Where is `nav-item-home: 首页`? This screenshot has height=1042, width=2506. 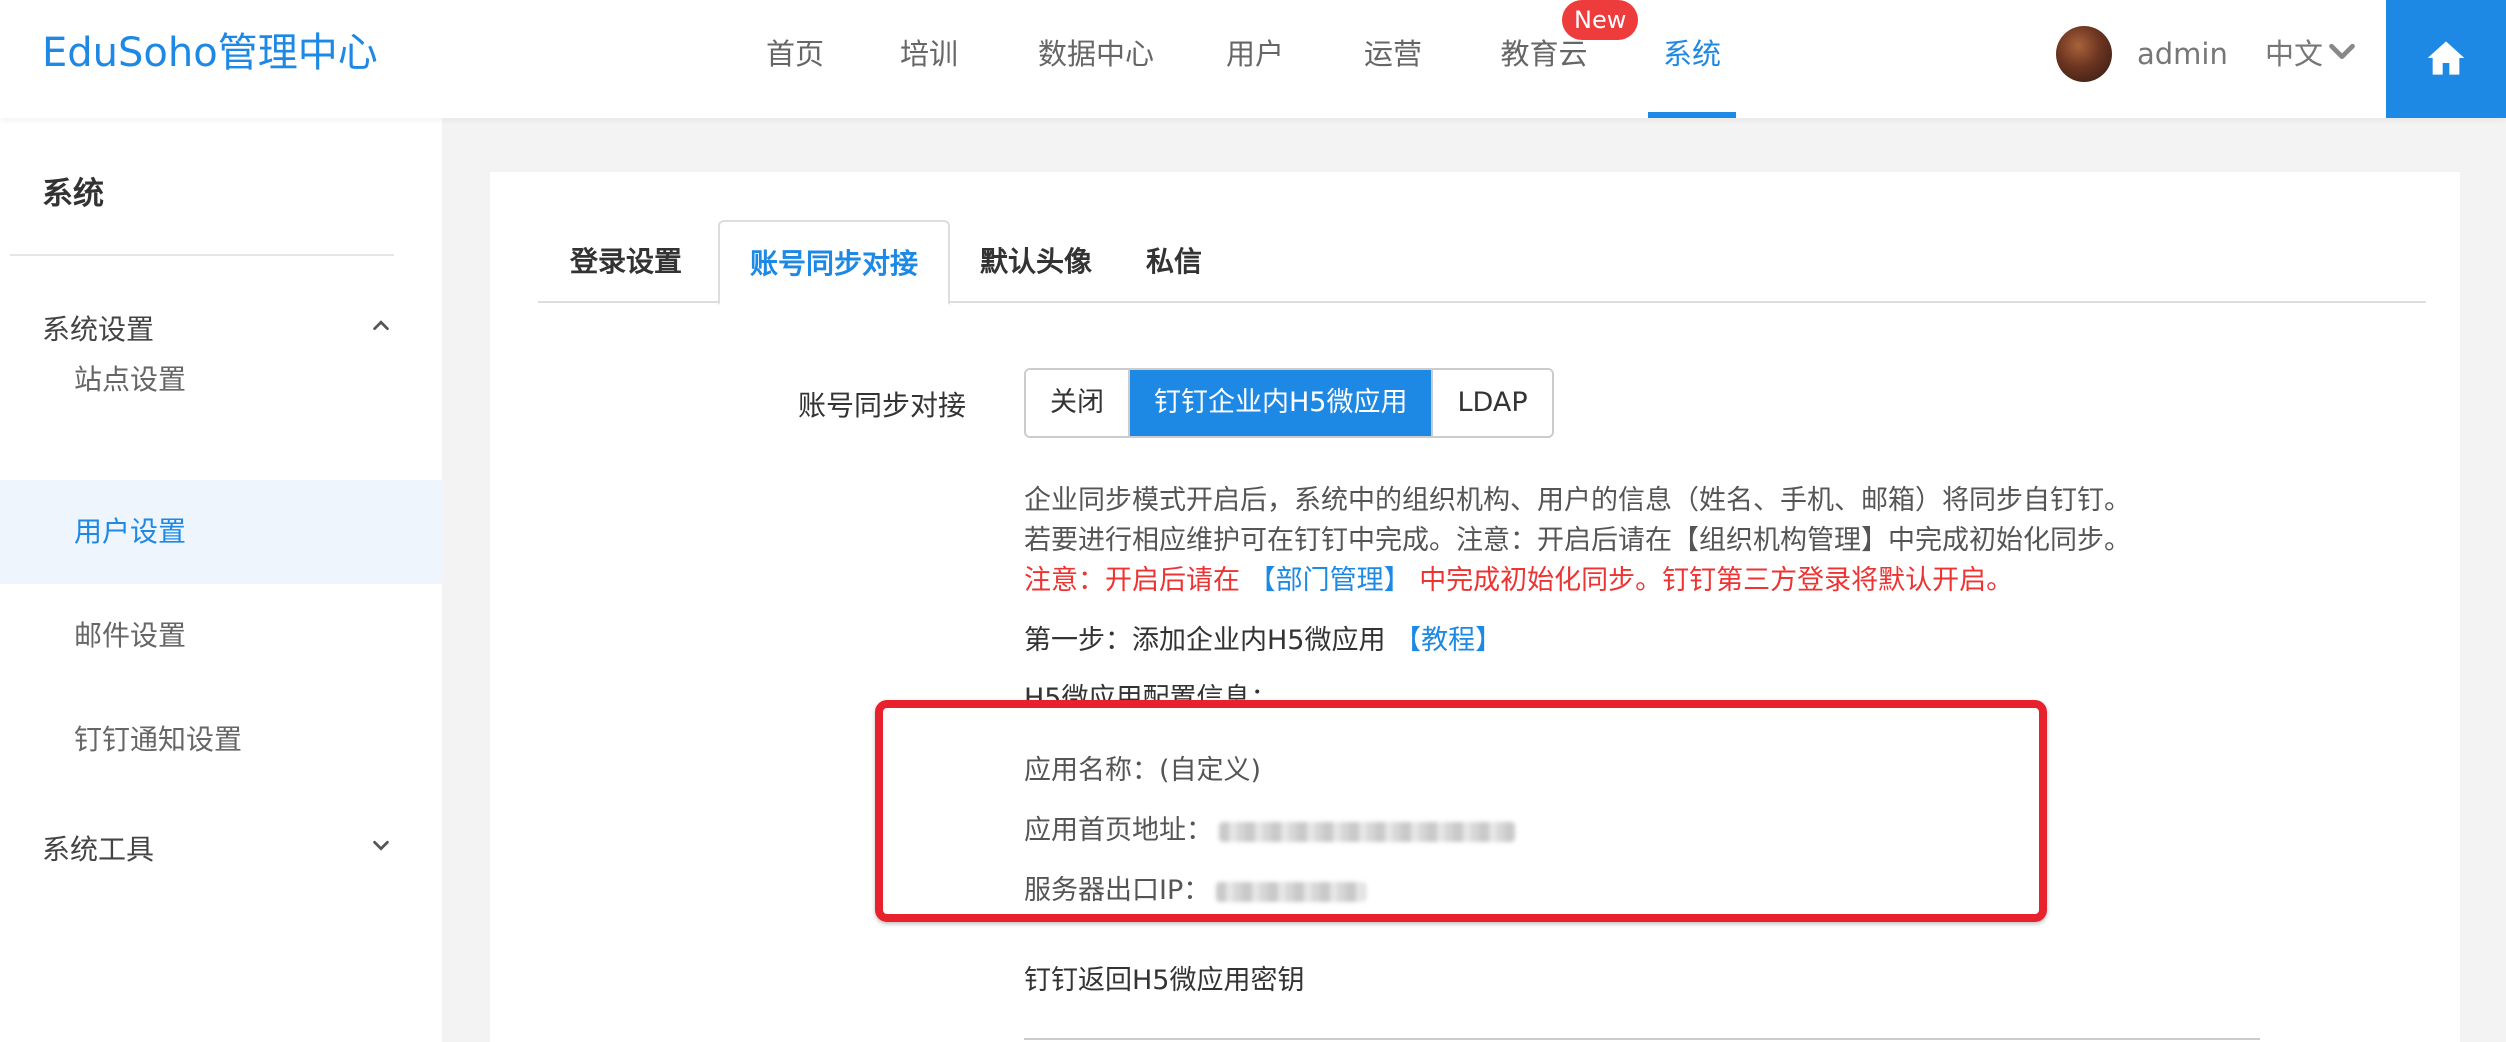
nav-item-home: 首页 is located at coordinates (795, 59).